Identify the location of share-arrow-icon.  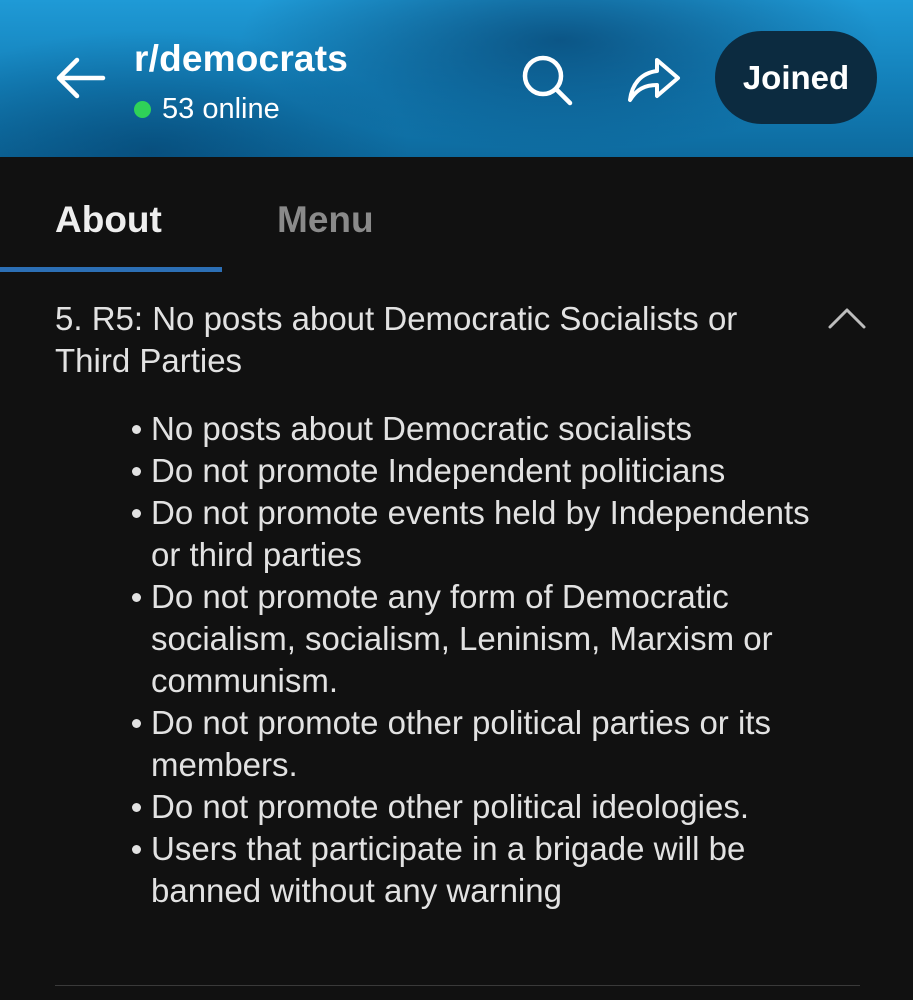
(654, 80).